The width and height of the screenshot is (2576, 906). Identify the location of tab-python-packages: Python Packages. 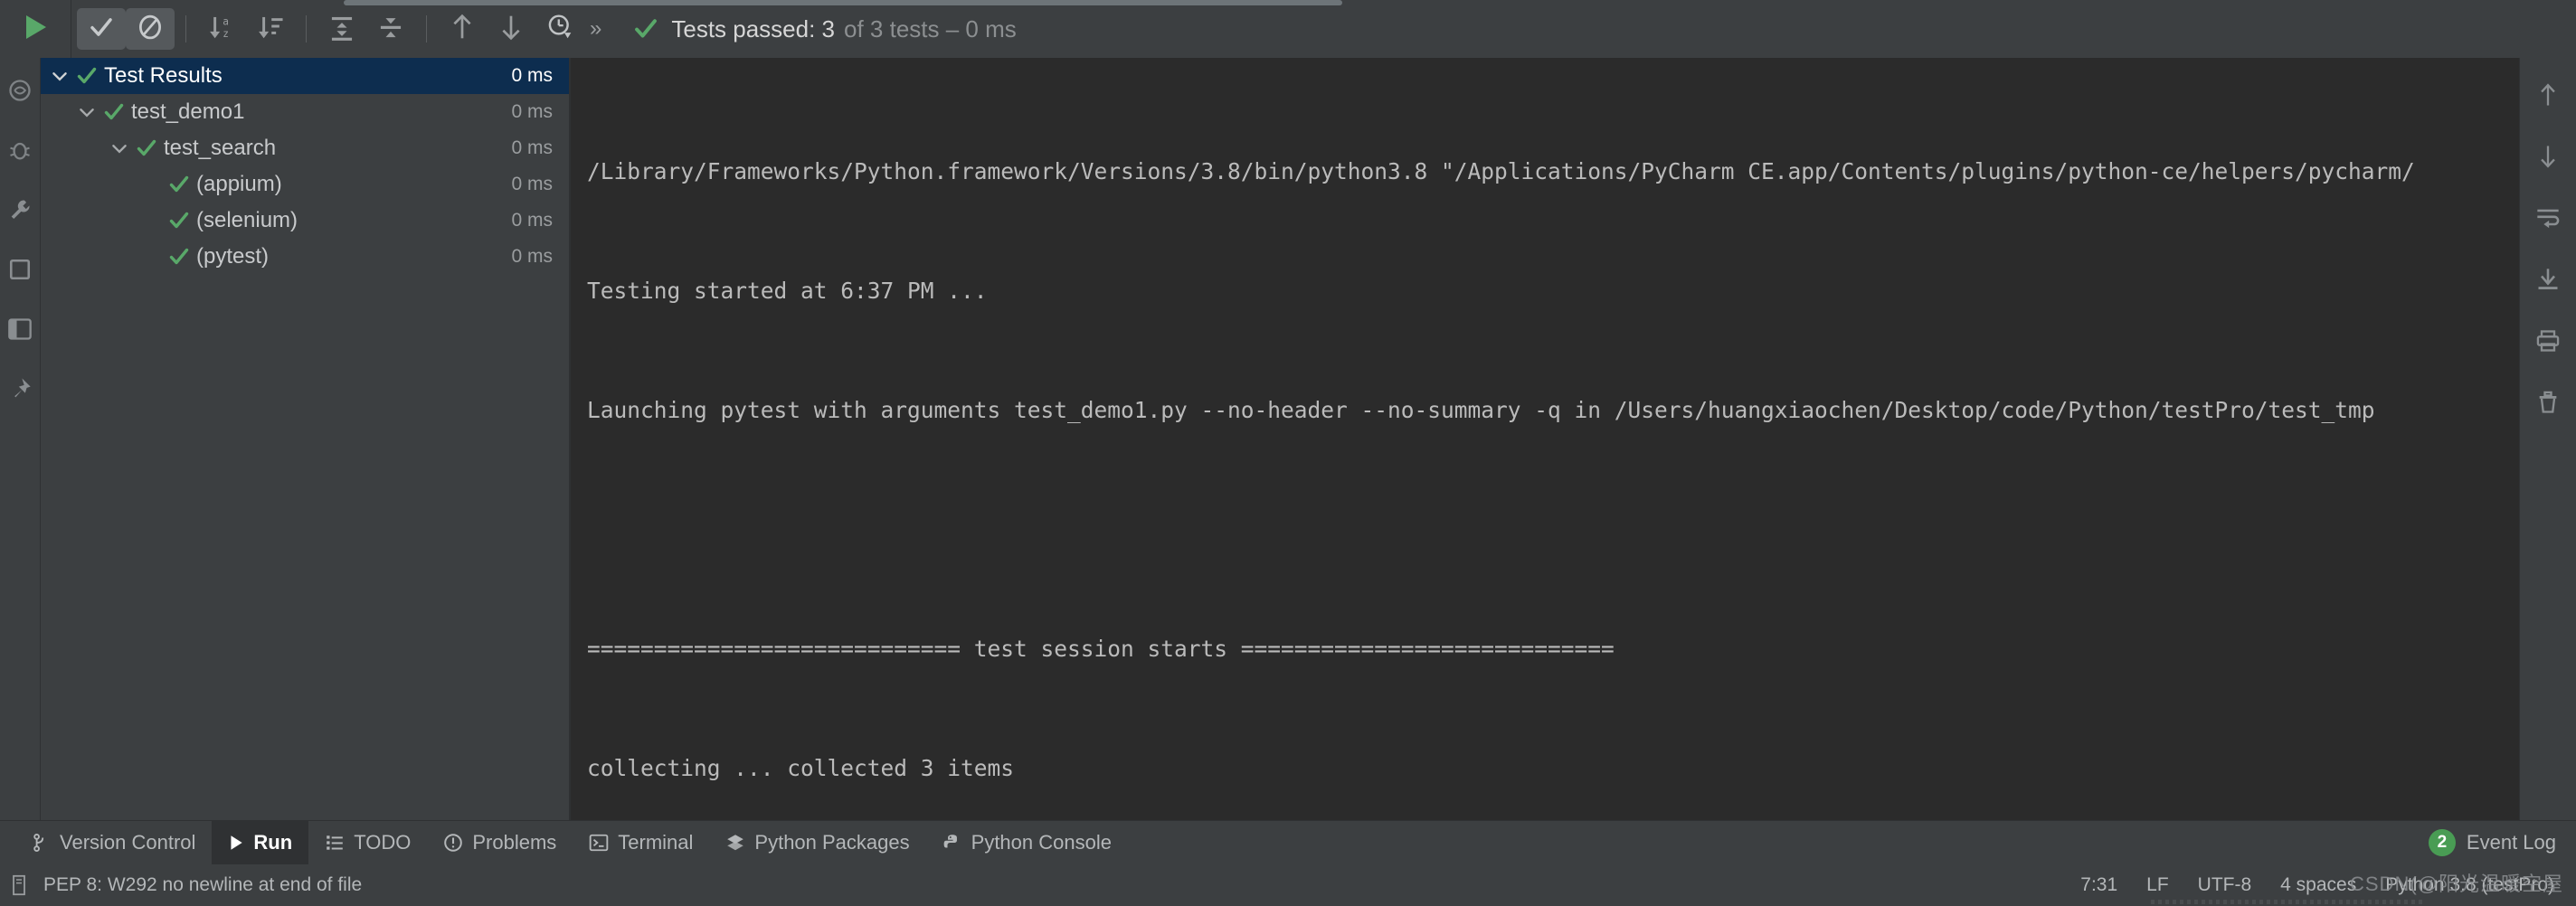
(817, 843).